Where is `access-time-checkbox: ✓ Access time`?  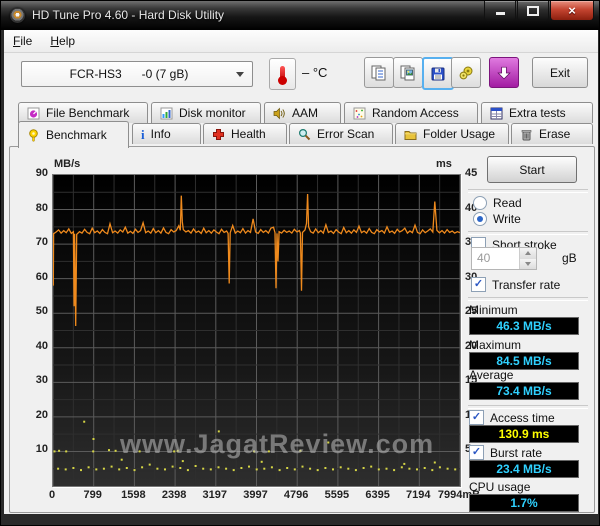
access-time-checkbox: ✓ Access time is located at coordinates (512, 417).